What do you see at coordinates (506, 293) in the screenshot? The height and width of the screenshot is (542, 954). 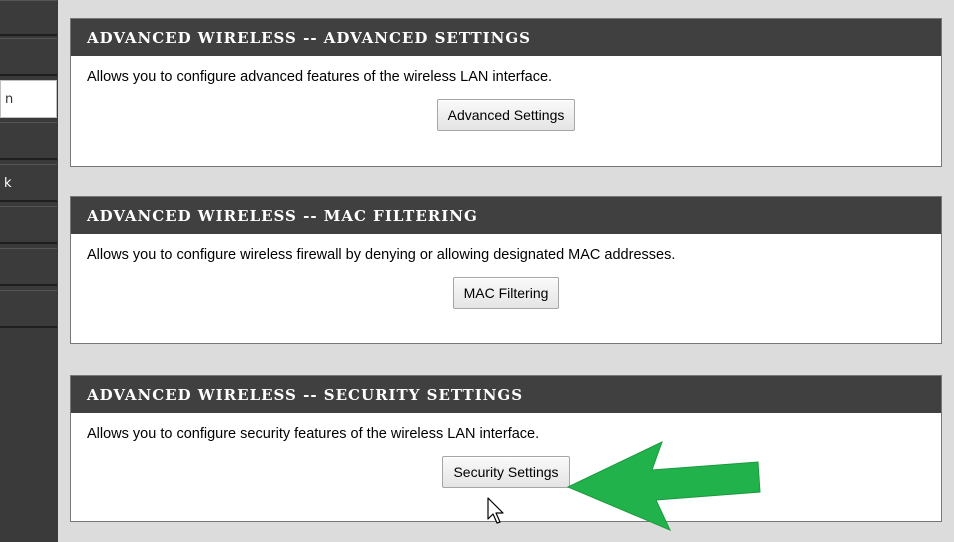 I see `mac-filtering-button: MAC Filtering` at bounding box center [506, 293].